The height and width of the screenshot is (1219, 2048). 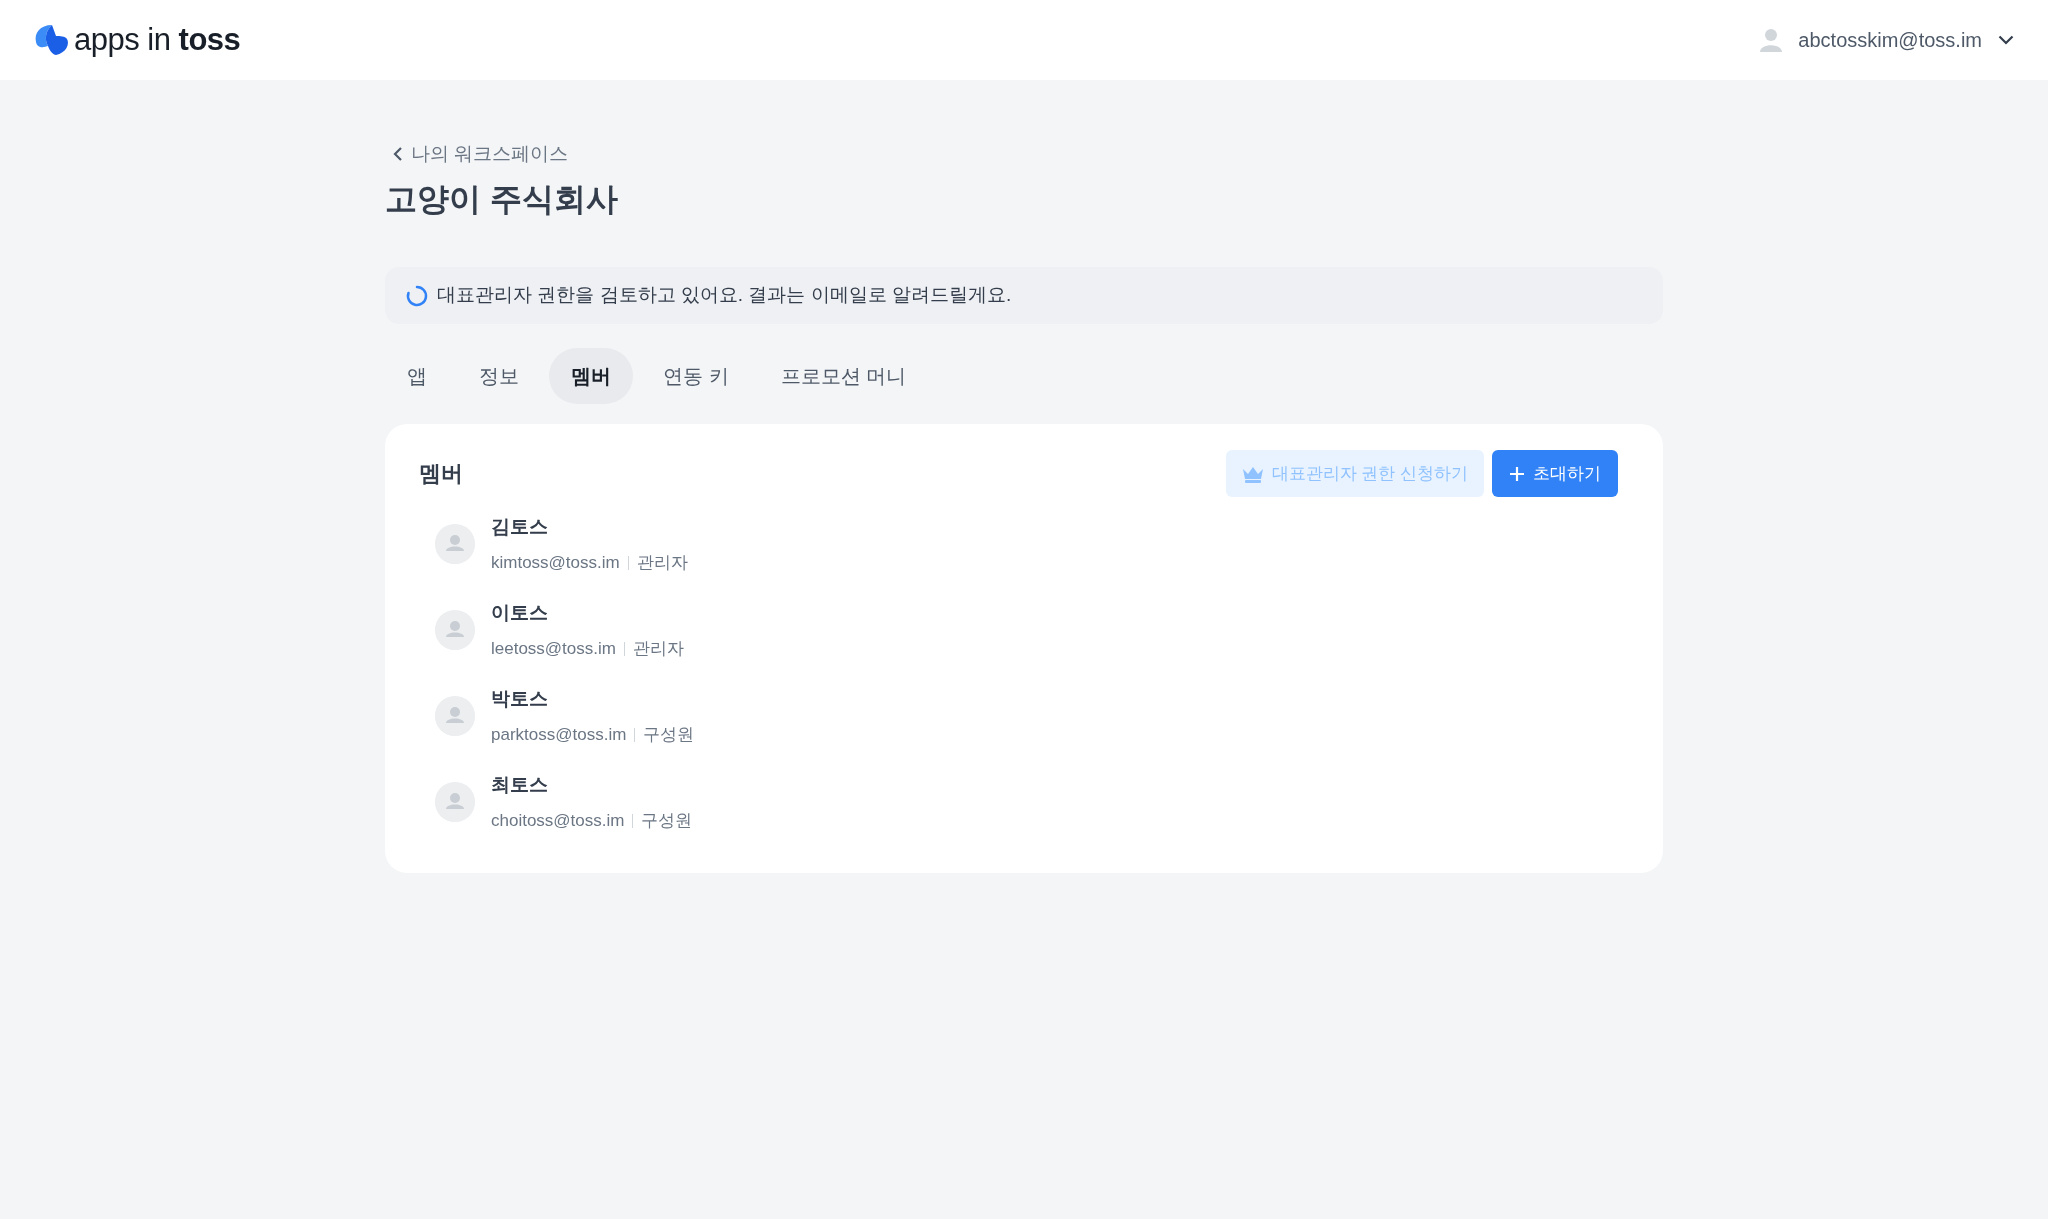 I want to click on member-name: 박토스, so click(x=520, y=699).